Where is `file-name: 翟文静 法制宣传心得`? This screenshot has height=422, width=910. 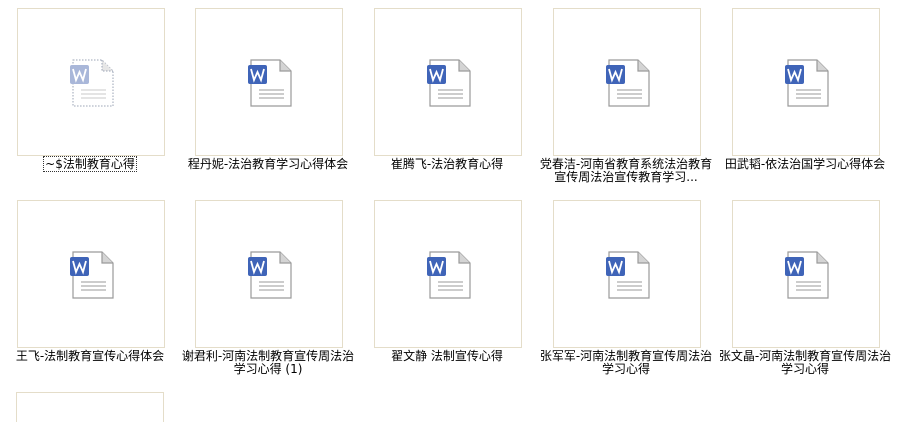
file-name: 翟文静 法制宣传心得 is located at coordinates (447, 356).